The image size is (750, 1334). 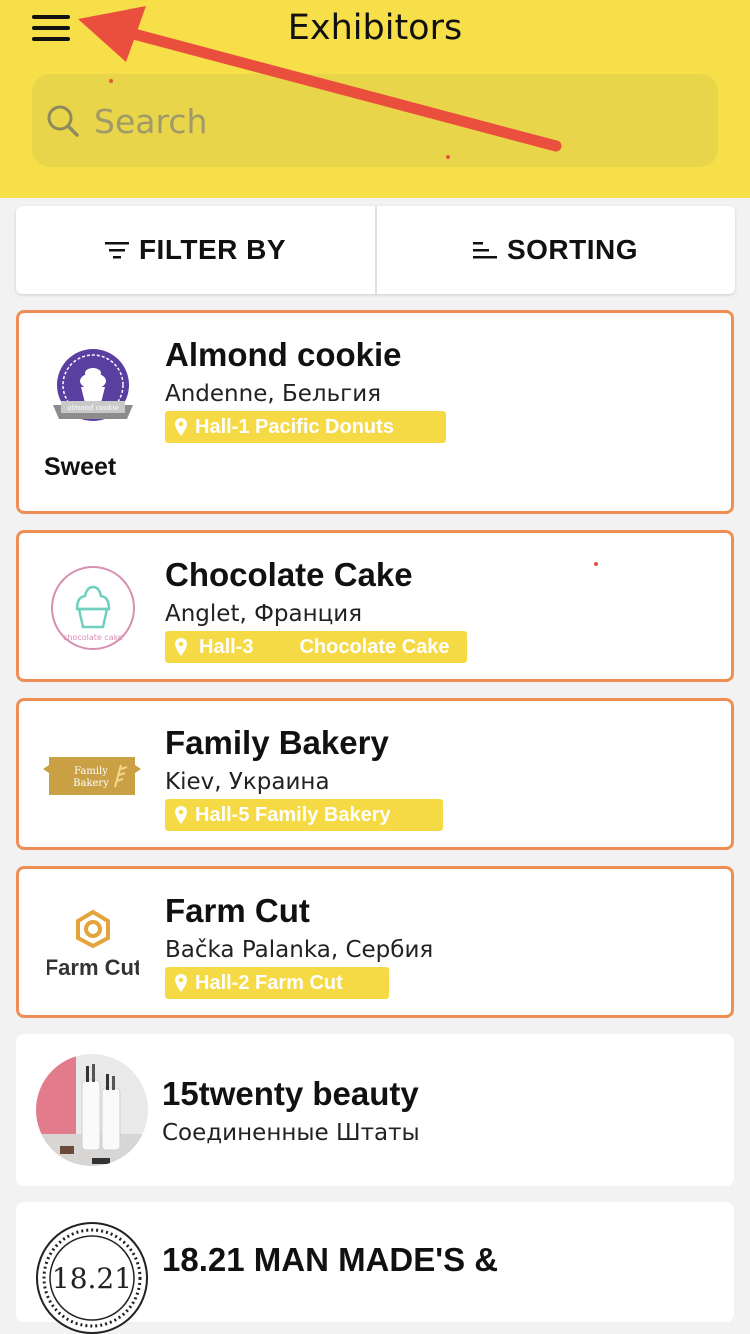 What do you see at coordinates (93, 385) in the screenshot?
I see `almond-cookie-logo: almond cookie` at bounding box center [93, 385].